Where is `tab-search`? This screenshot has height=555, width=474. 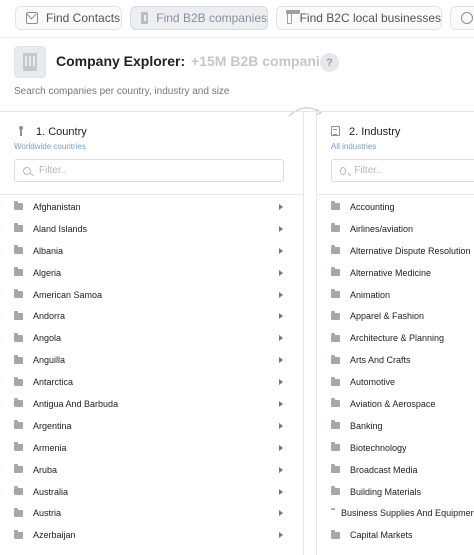 tab-search is located at coordinates (462, 18).